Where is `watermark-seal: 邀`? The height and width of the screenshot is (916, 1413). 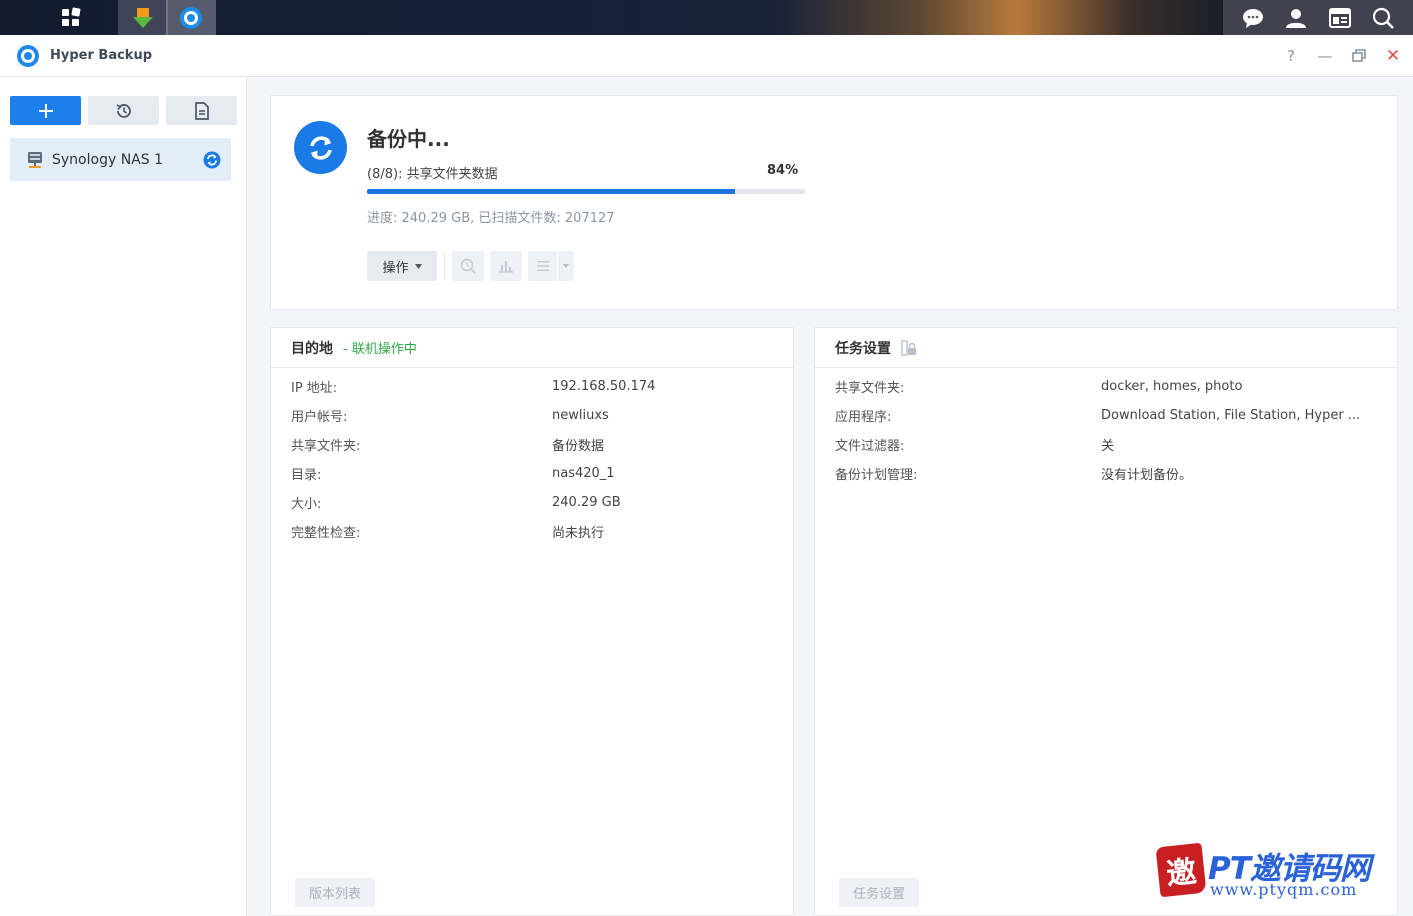 watermark-seal: 邀 is located at coordinates (1181, 870).